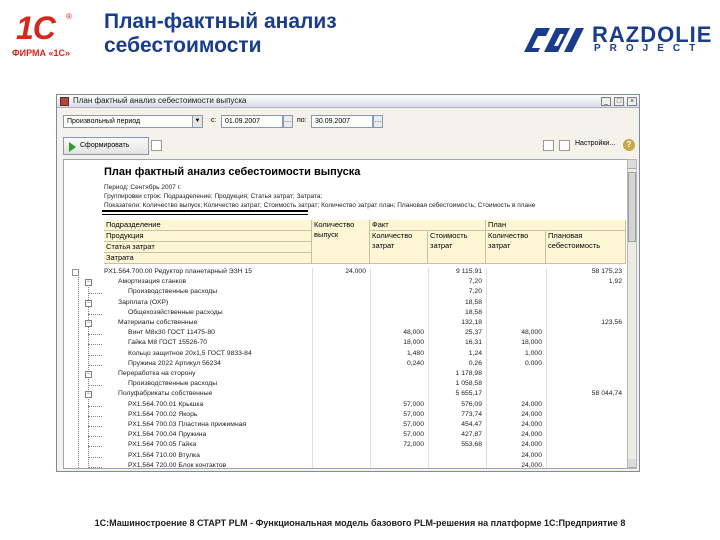 The width and height of the screenshot is (720, 540). What do you see at coordinates (629, 145) in the screenshot?
I see `help-icon: ?` at bounding box center [629, 145].